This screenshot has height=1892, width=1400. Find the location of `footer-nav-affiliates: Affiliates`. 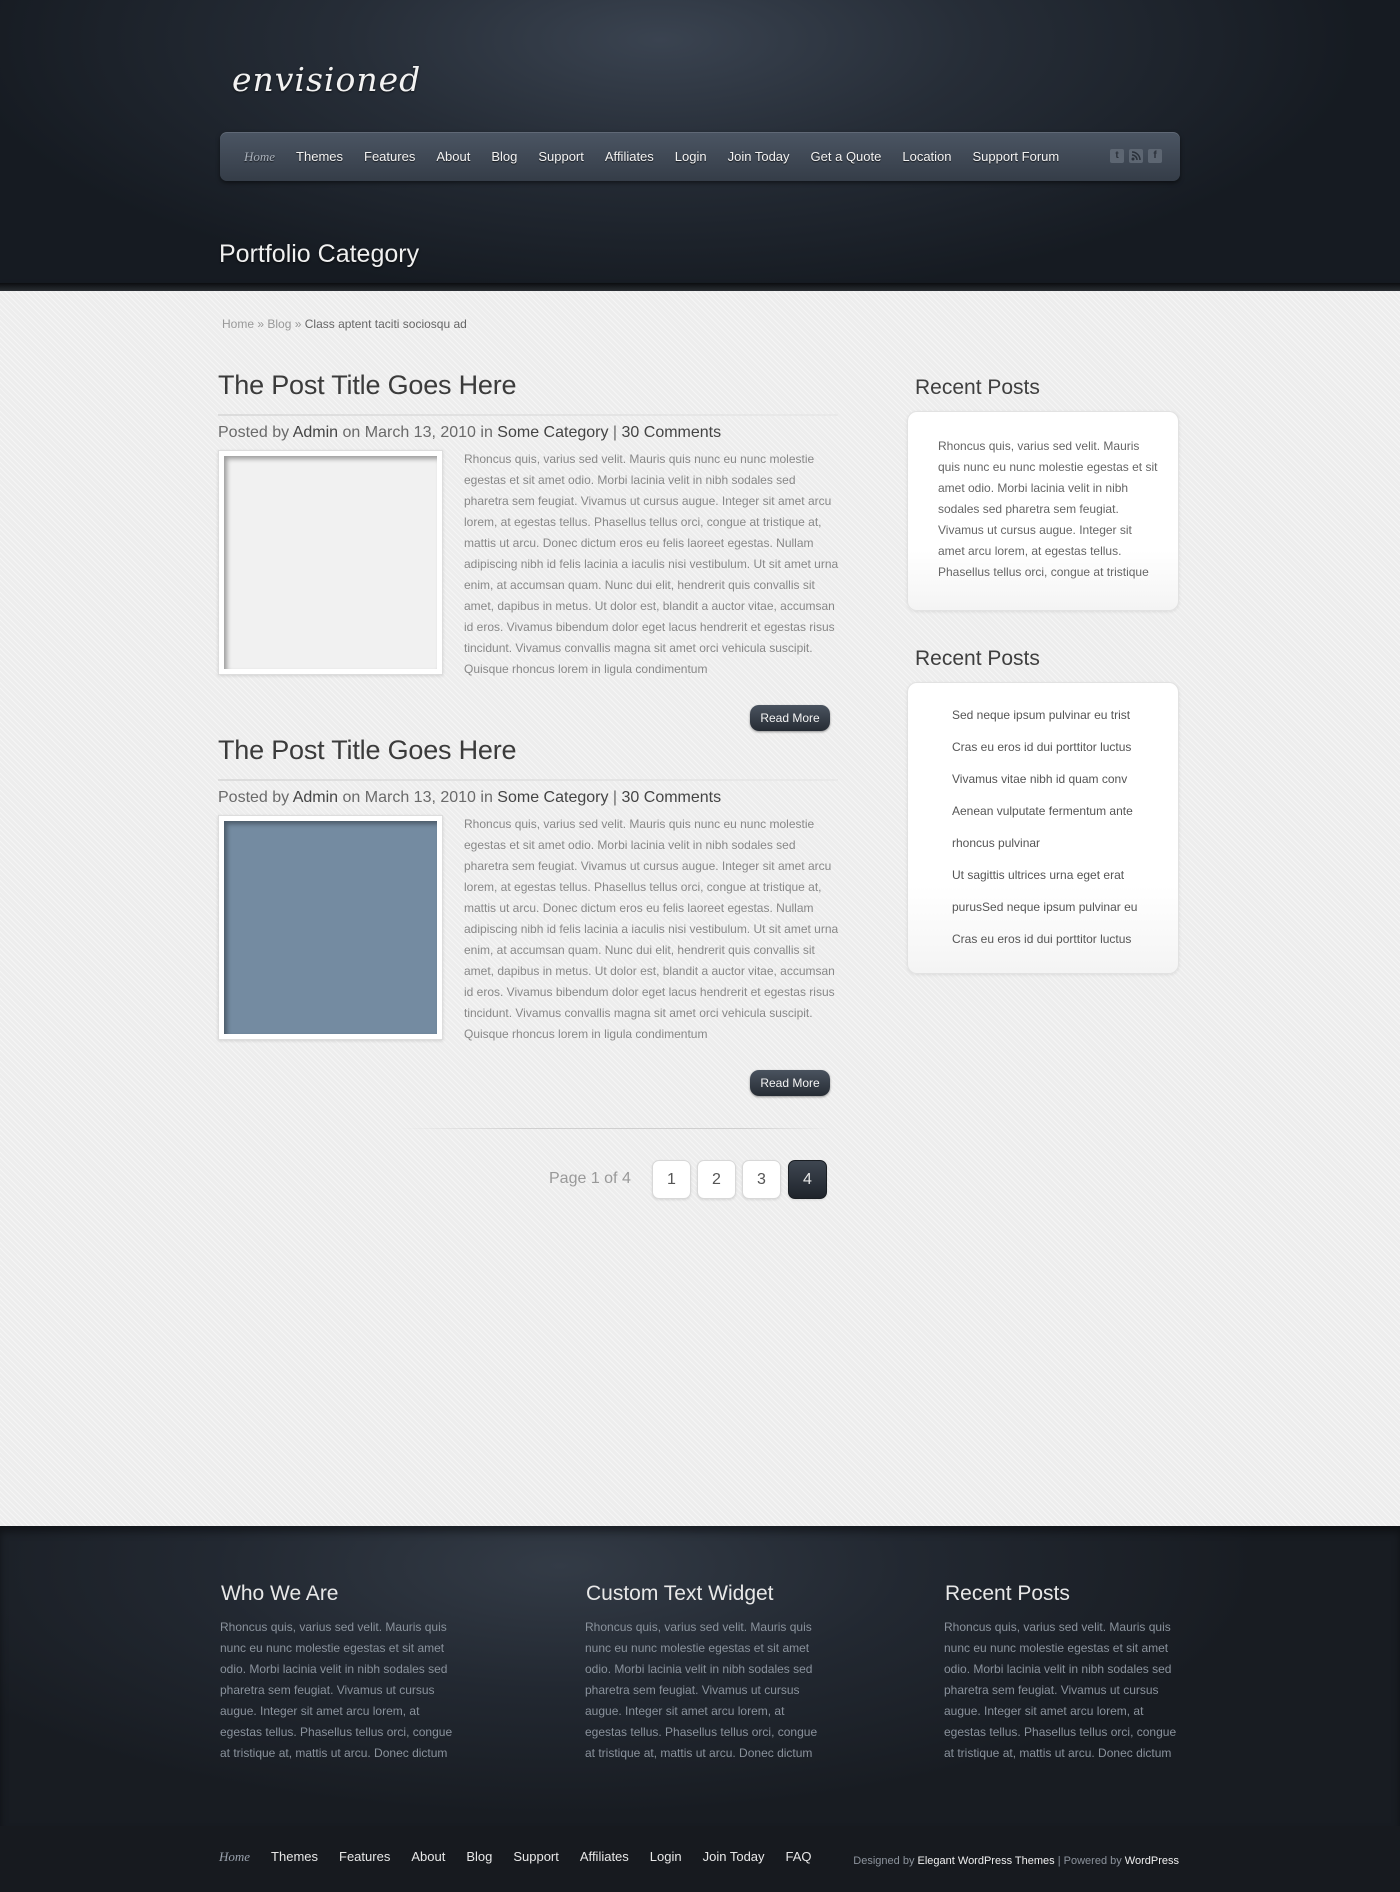

footer-nav-affiliates: Affiliates is located at coordinates (604, 1857).